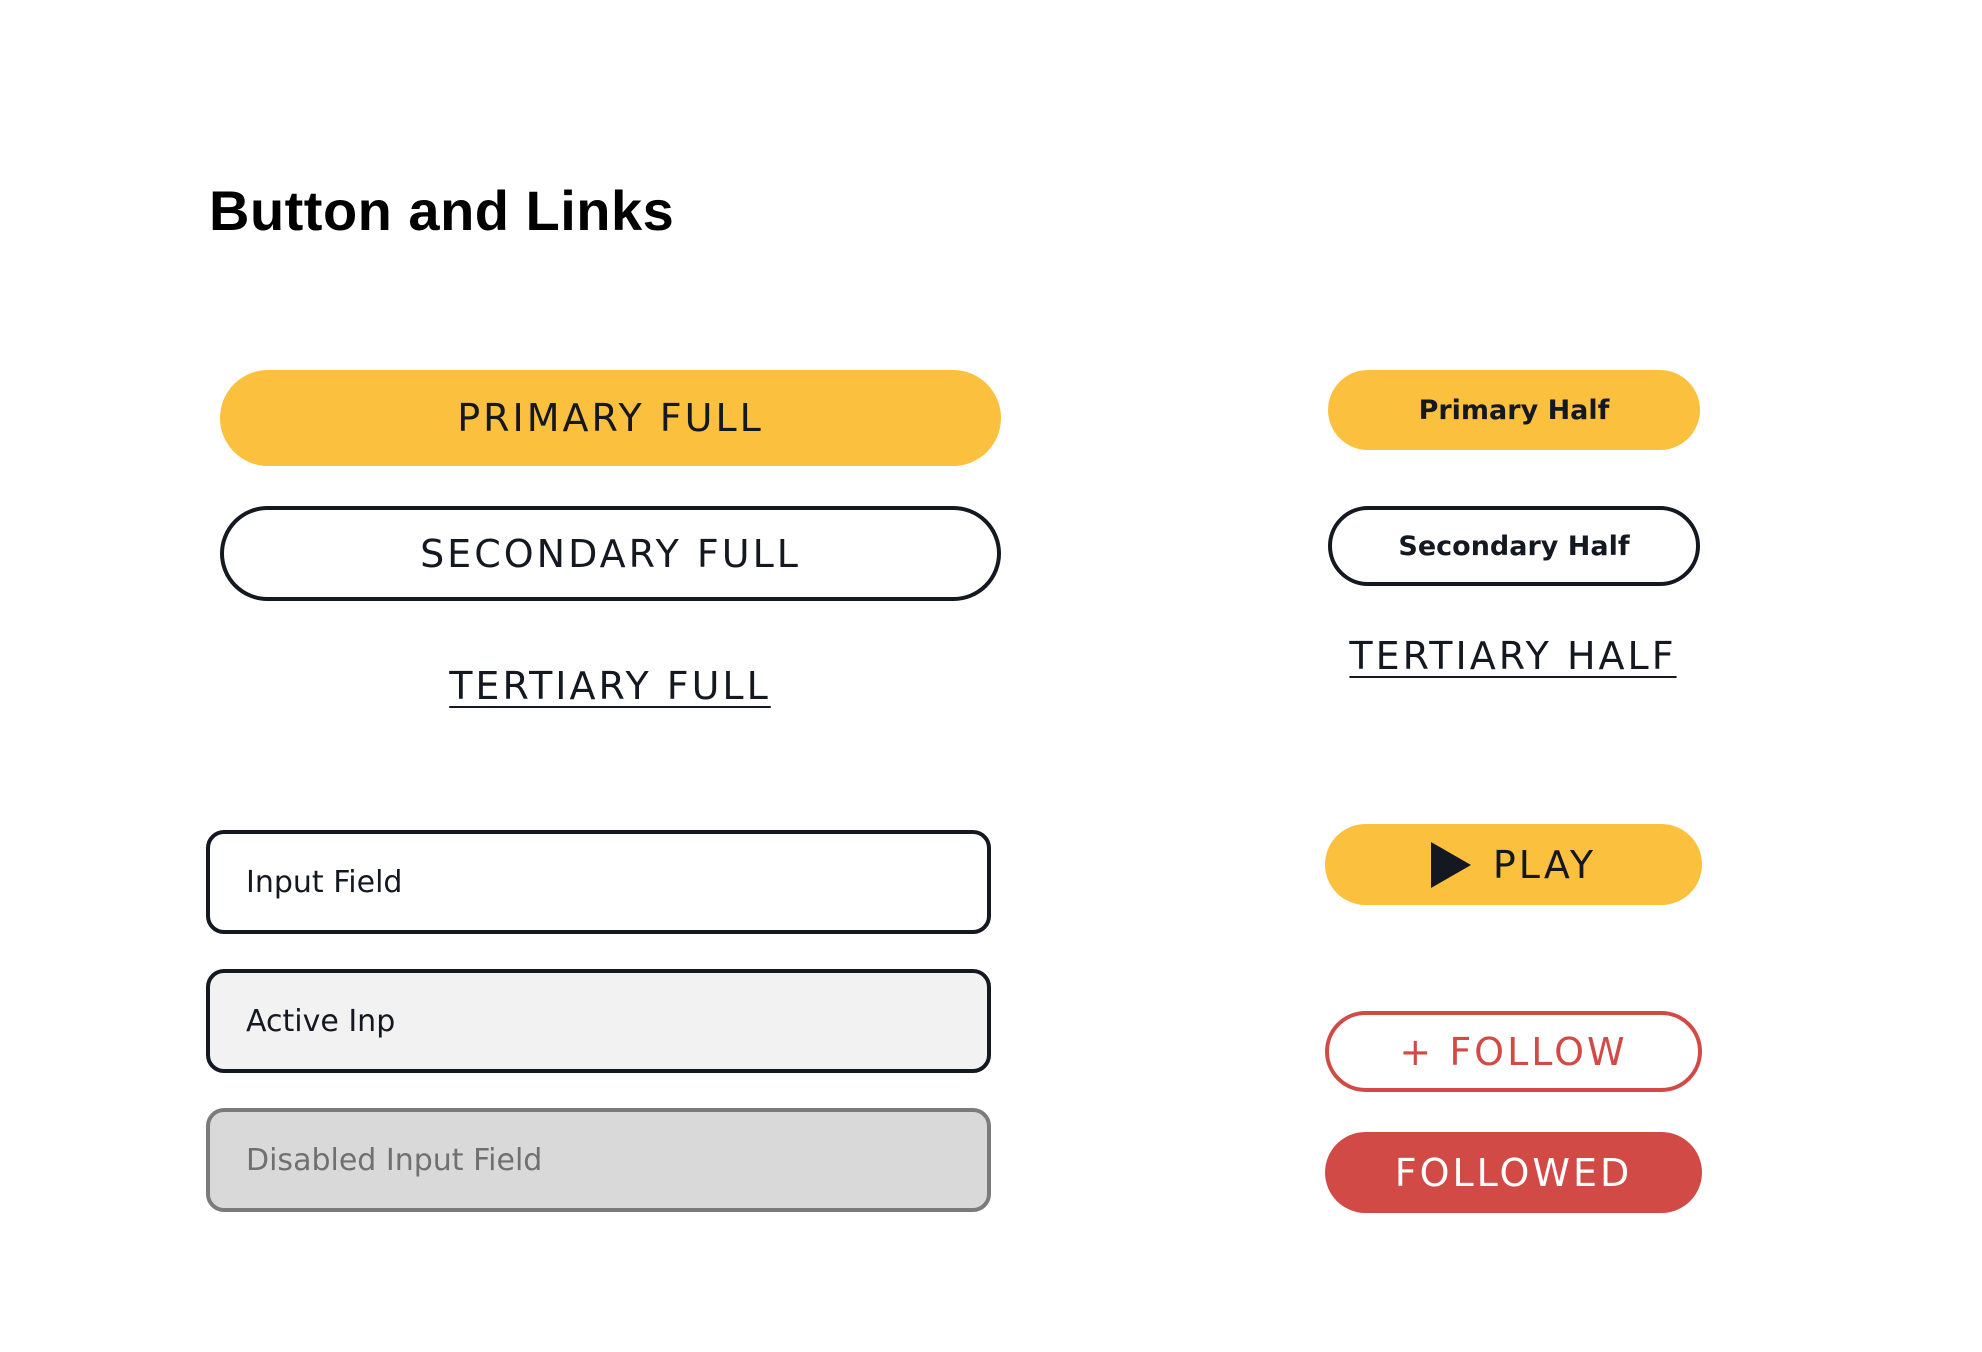  Describe the element at coordinates (1544, 864) in the screenshot. I see `play-label: PLAY` at that location.